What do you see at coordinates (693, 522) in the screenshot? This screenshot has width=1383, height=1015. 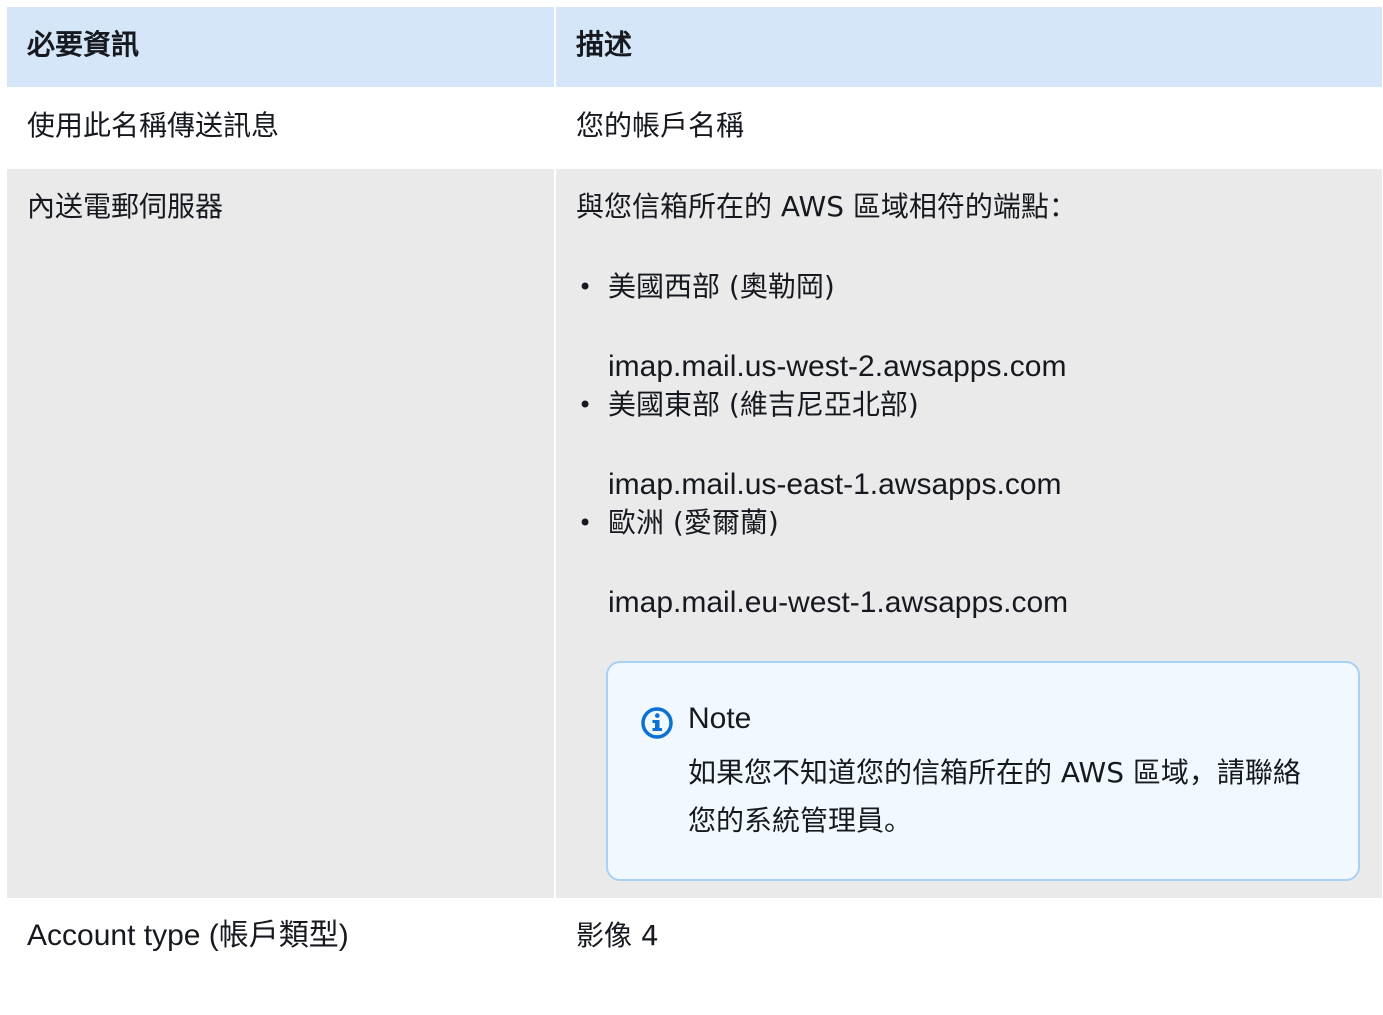 I see `region-name: 歐洲 (愛爾蘭)` at bounding box center [693, 522].